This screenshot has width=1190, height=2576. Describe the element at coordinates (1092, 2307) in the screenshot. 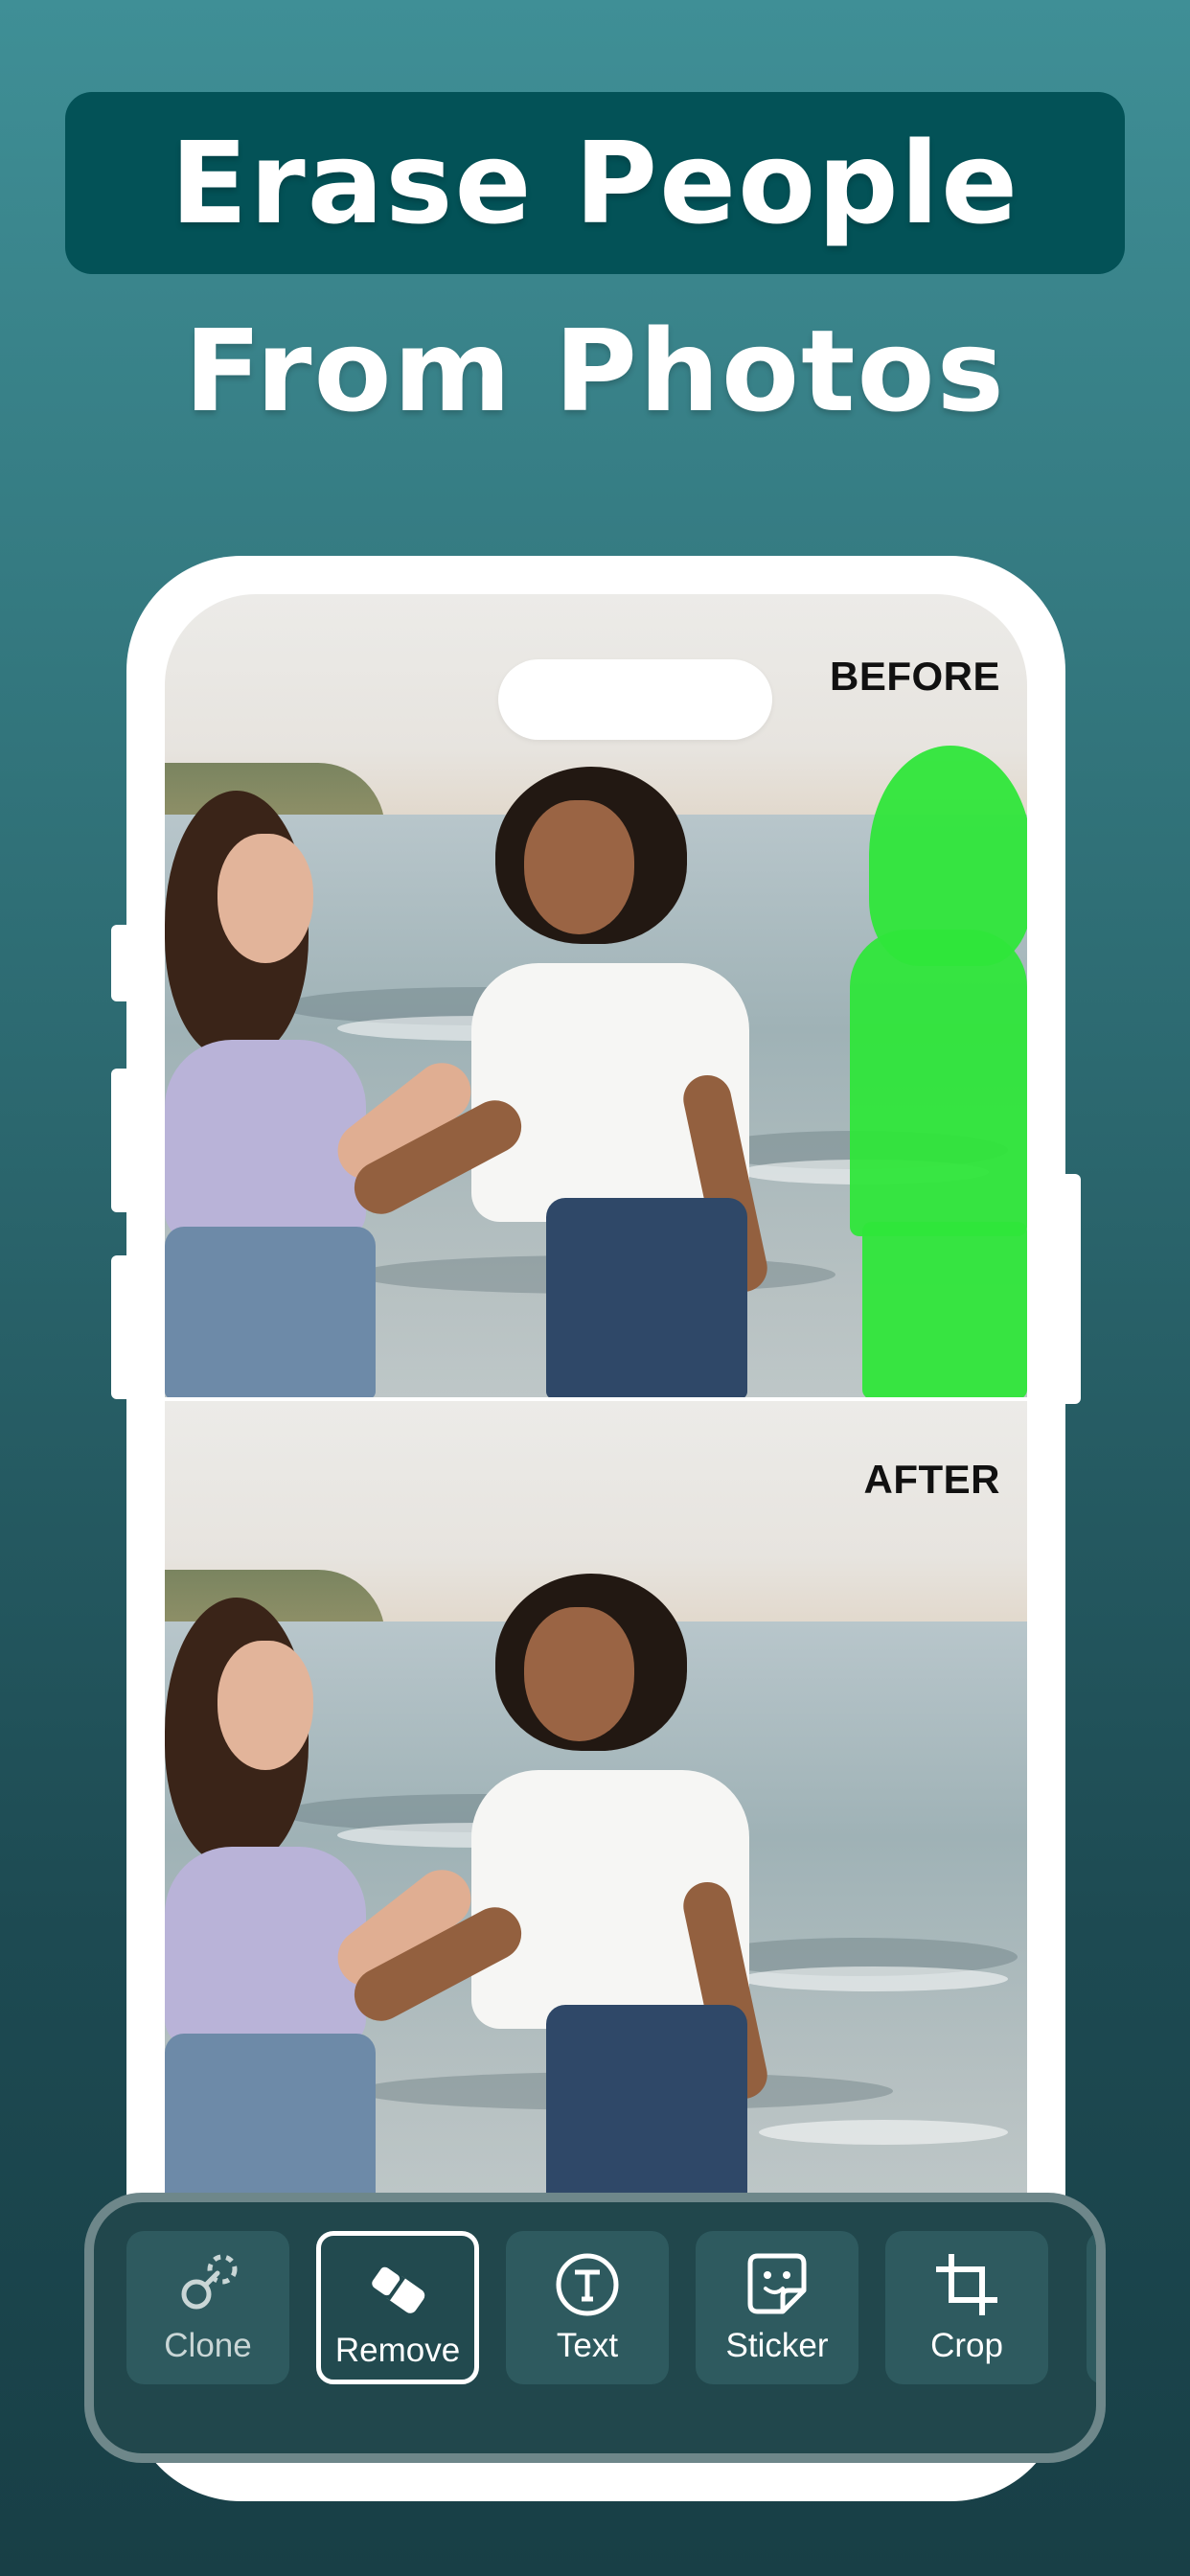

I see `next-tool-button-partial` at that location.